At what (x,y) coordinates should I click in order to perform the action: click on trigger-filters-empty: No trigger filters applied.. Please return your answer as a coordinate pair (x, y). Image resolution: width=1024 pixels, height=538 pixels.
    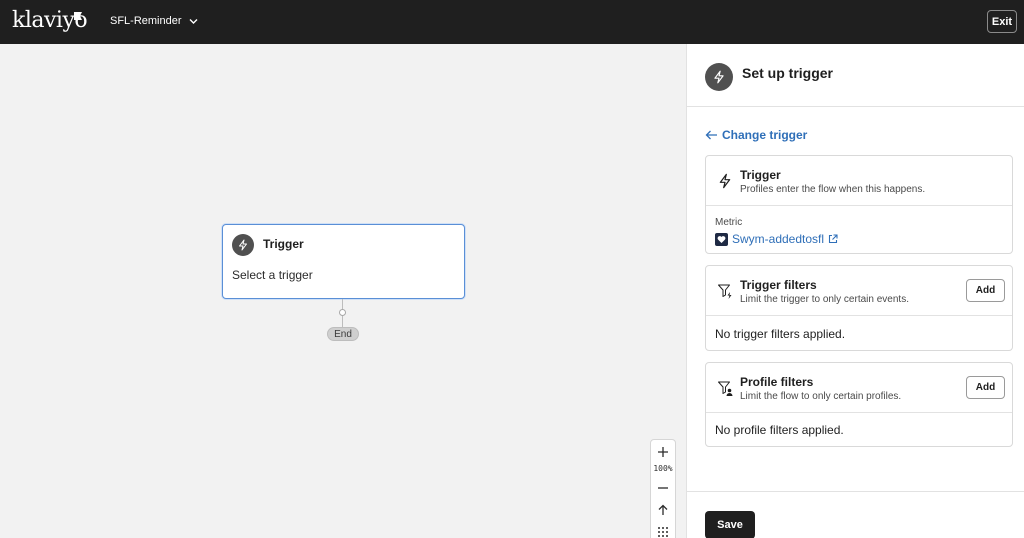
    Looking at the image, I should click on (780, 334).